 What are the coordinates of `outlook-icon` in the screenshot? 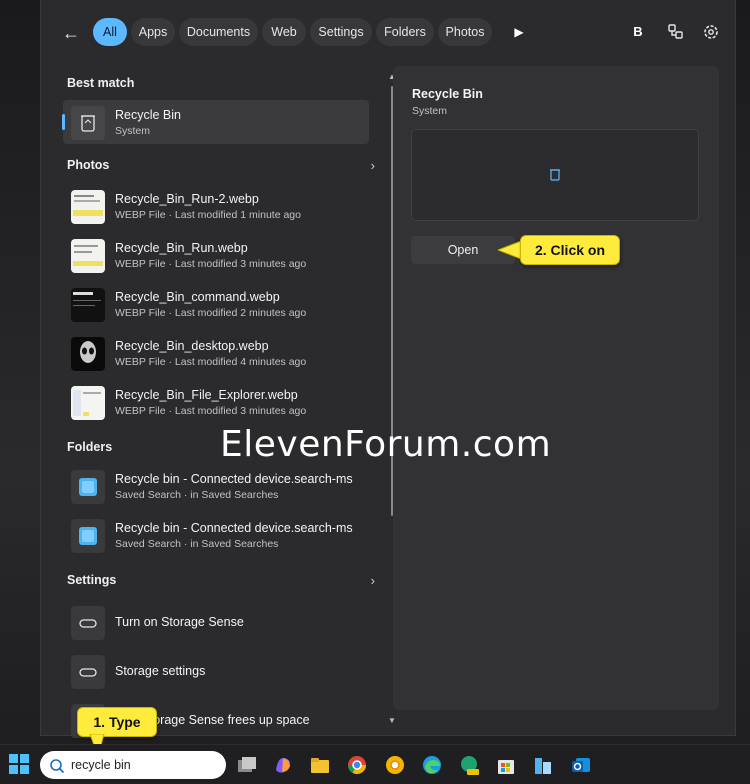 It's located at (581, 765).